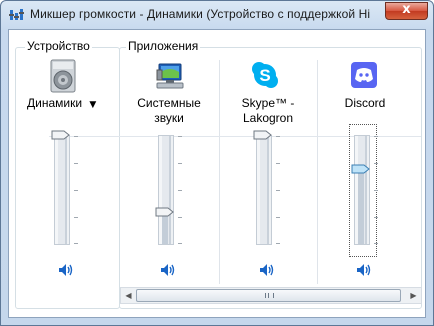  What do you see at coordinates (170, 76) in the screenshot?
I see `system-sounds-icon` at bounding box center [170, 76].